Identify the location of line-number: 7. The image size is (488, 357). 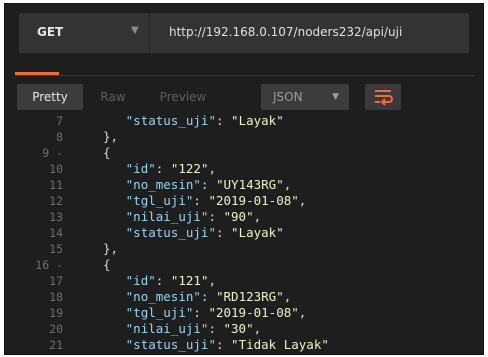
(59, 121).